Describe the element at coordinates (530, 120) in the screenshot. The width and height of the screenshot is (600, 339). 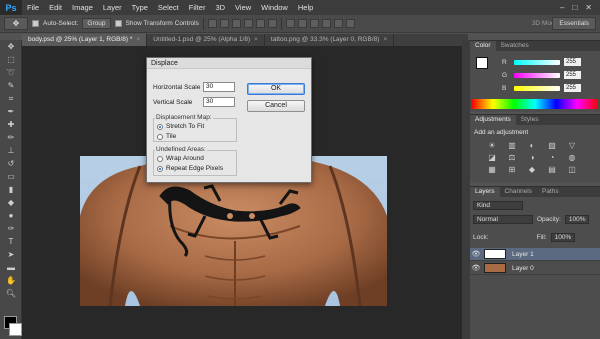
I see `tab-styles: Styles` at that location.